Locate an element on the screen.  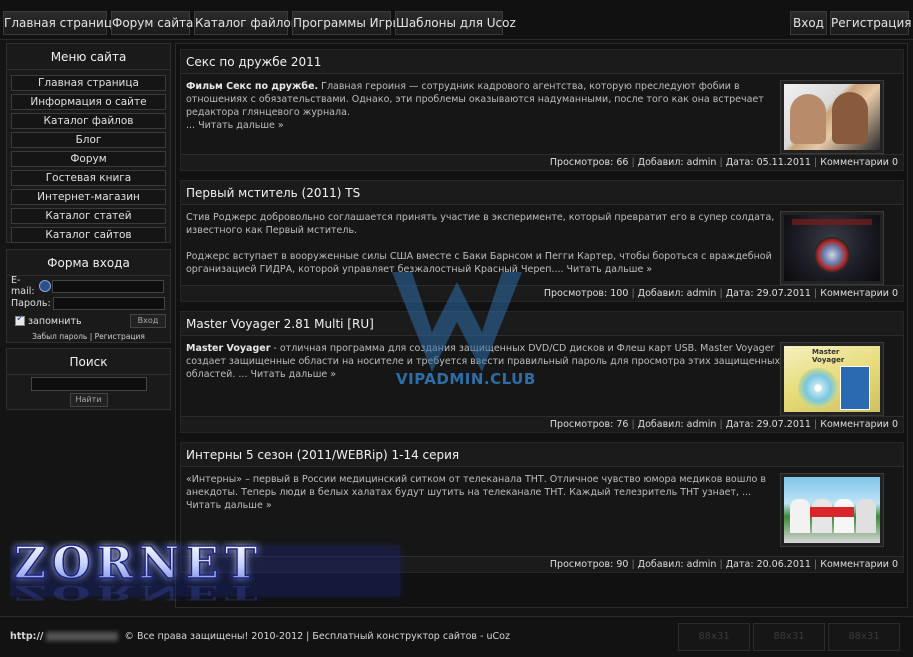
search-input is located at coordinates (88, 384).